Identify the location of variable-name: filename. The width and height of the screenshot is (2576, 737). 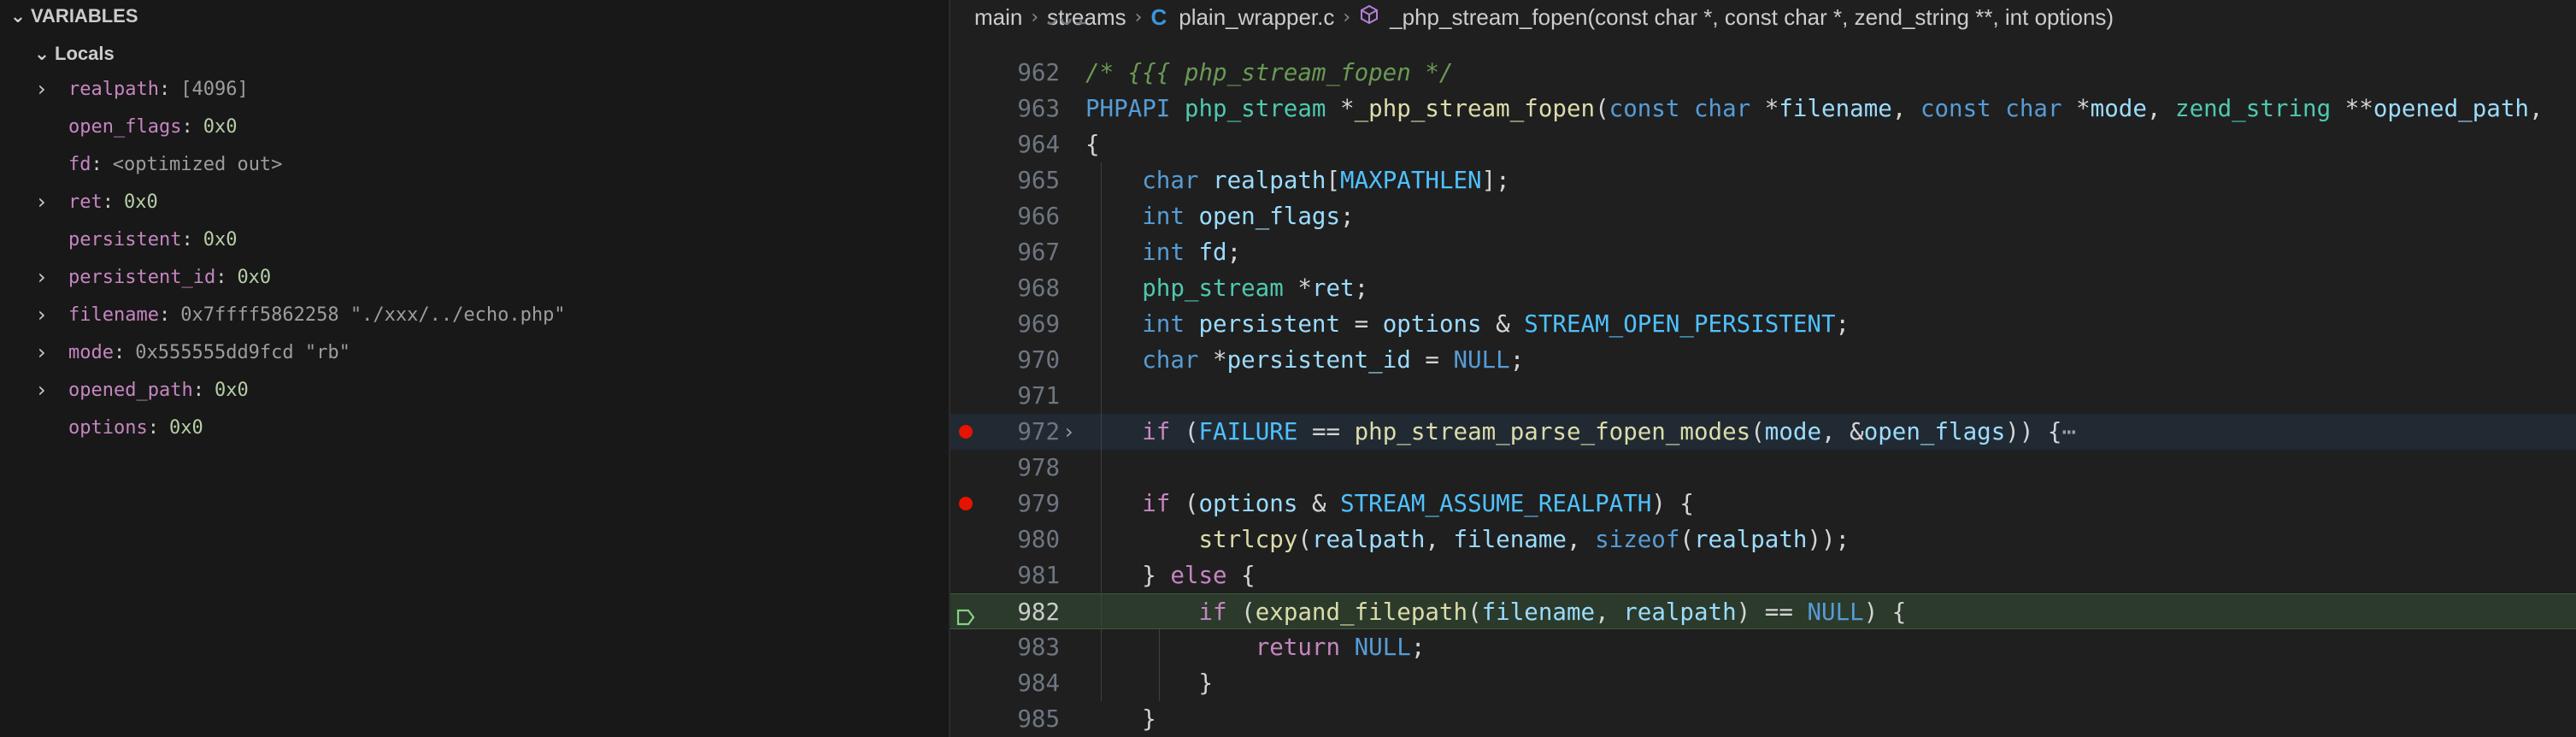
(113, 315).